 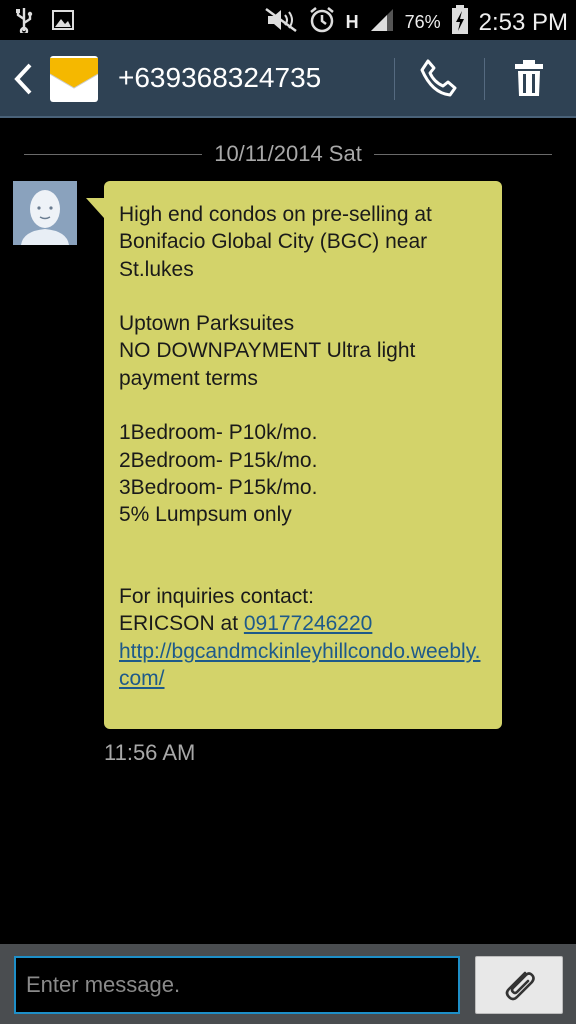 I want to click on message-line: Bonifacio Global City (BGC) near, so click(x=273, y=242).